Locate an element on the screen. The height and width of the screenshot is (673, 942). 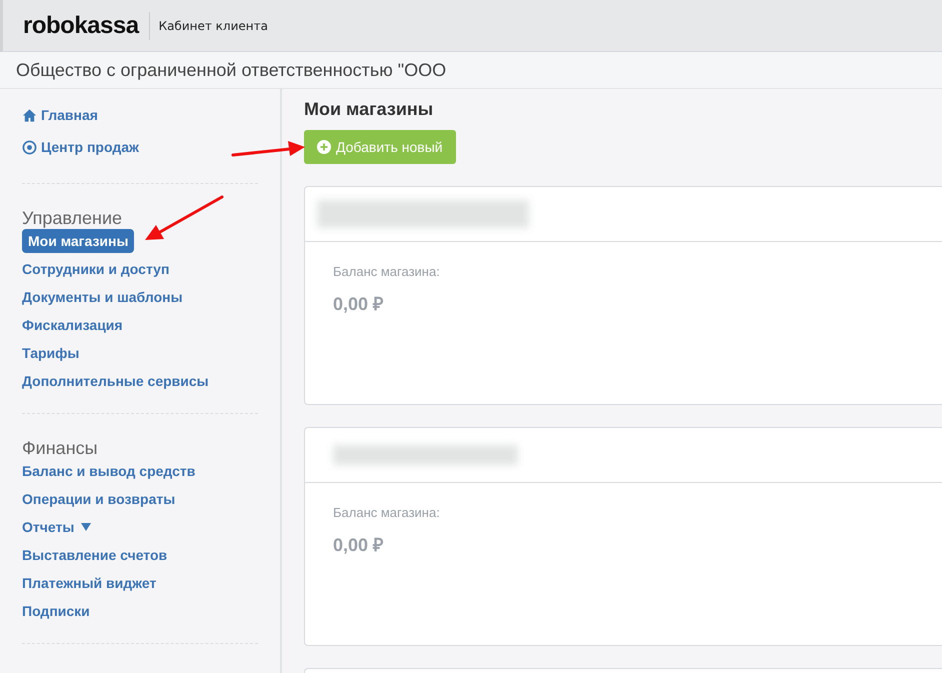
caret-icon is located at coordinates (86, 527).